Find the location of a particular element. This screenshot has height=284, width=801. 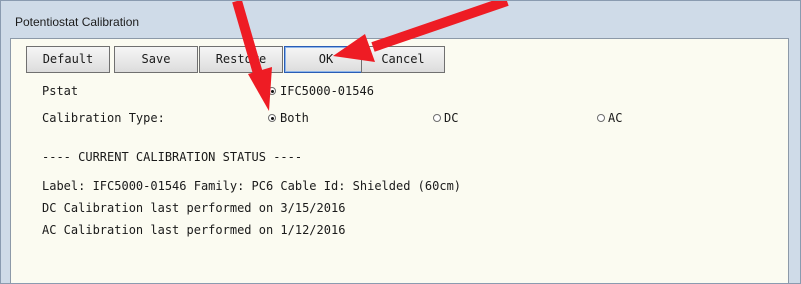

pstat-label: Pstat is located at coordinates (60, 91).